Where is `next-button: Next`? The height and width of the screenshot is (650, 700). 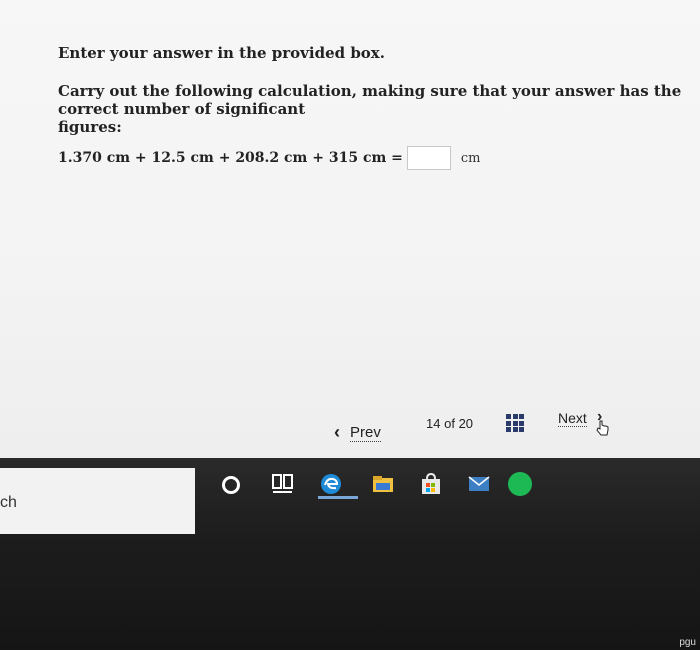 next-button: Next is located at coordinates (572, 418).